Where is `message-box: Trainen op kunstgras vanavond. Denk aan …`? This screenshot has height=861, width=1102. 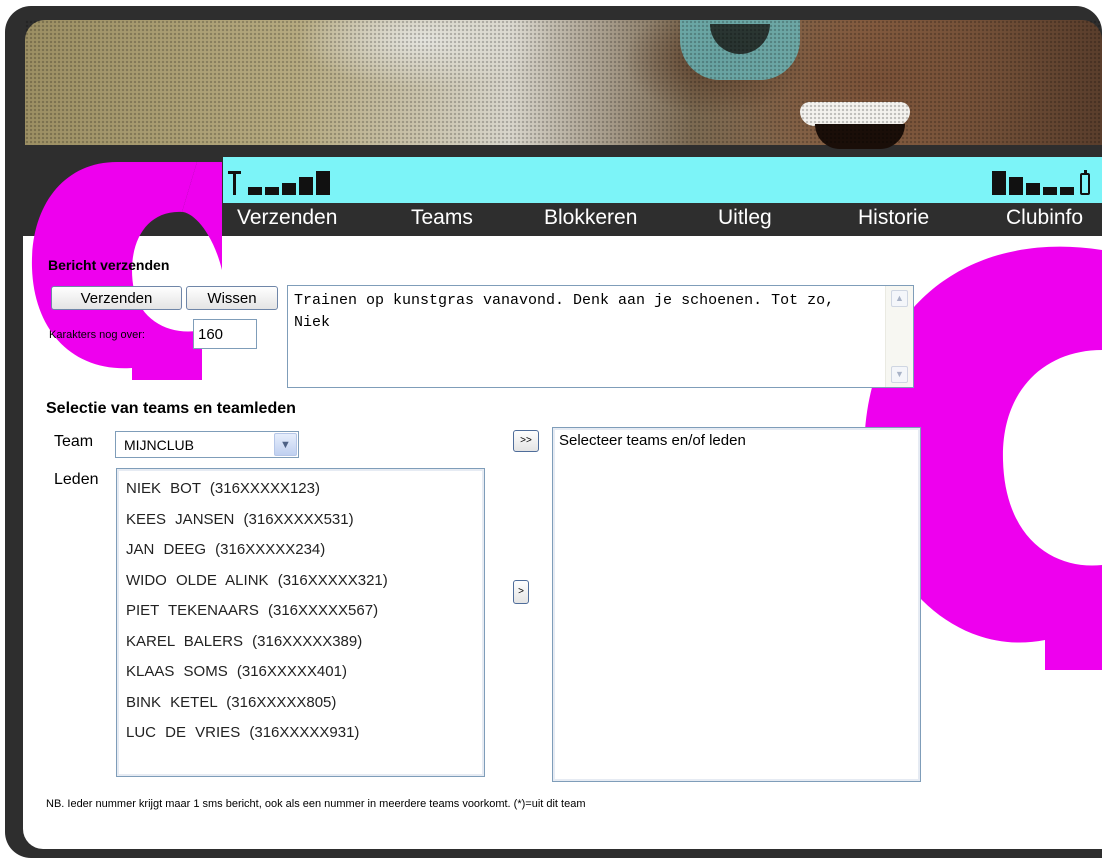
message-box: Trainen op kunstgras vanavond. Denk aan … is located at coordinates (600, 336).